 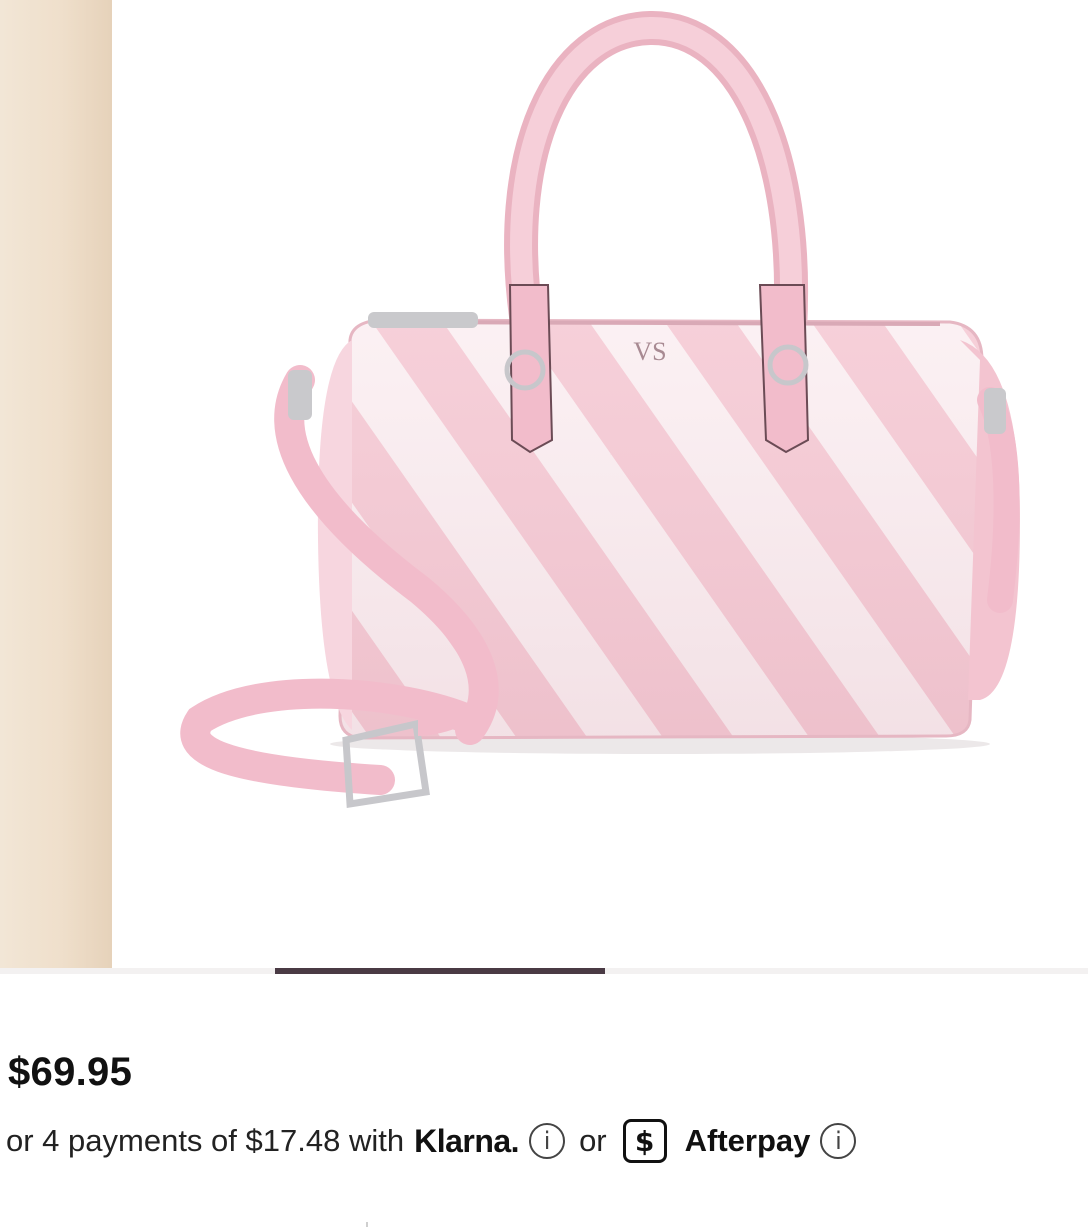 What do you see at coordinates (593, 1140) in the screenshot?
I see `payment-separator: or` at bounding box center [593, 1140].